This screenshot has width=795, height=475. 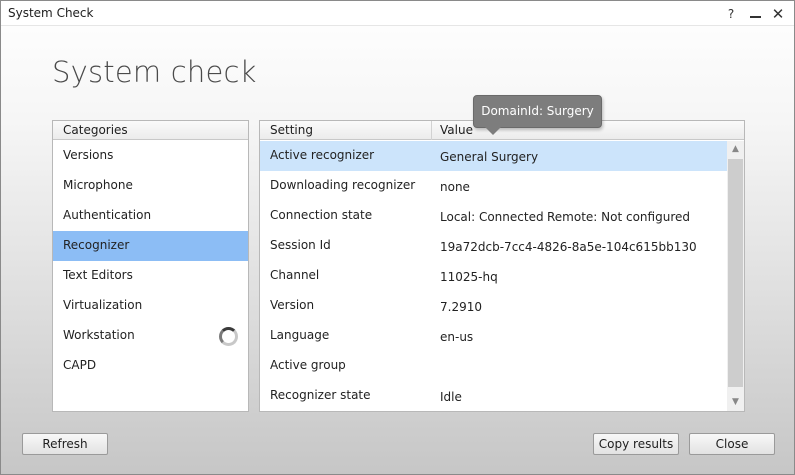 What do you see at coordinates (618, 217) in the screenshot?
I see `setting-value-secondary: Remote: Not configured` at bounding box center [618, 217].